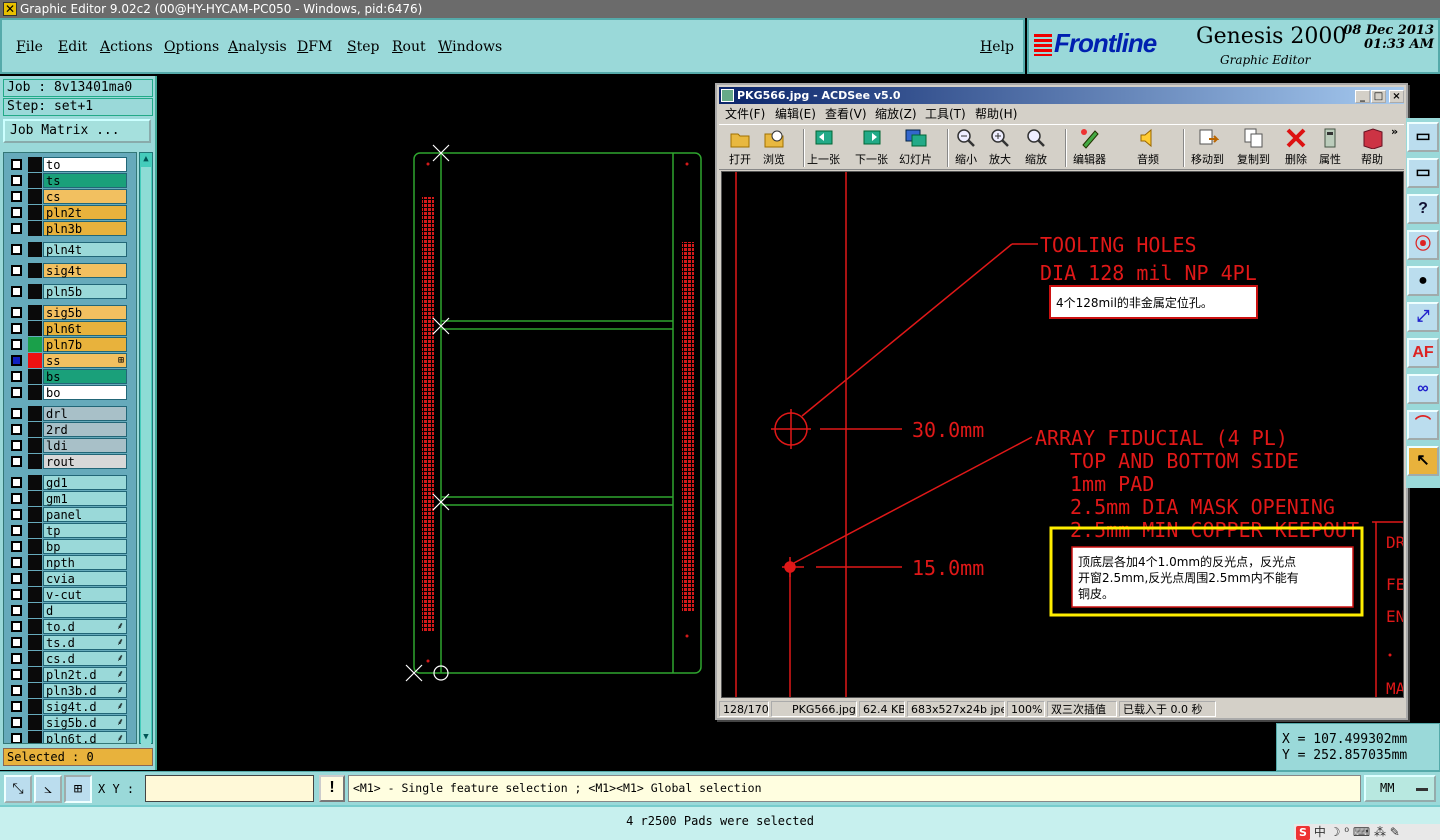 The image size is (1440, 840). I want to click on layer-name: ts.d ⸙, so click(85, 642).